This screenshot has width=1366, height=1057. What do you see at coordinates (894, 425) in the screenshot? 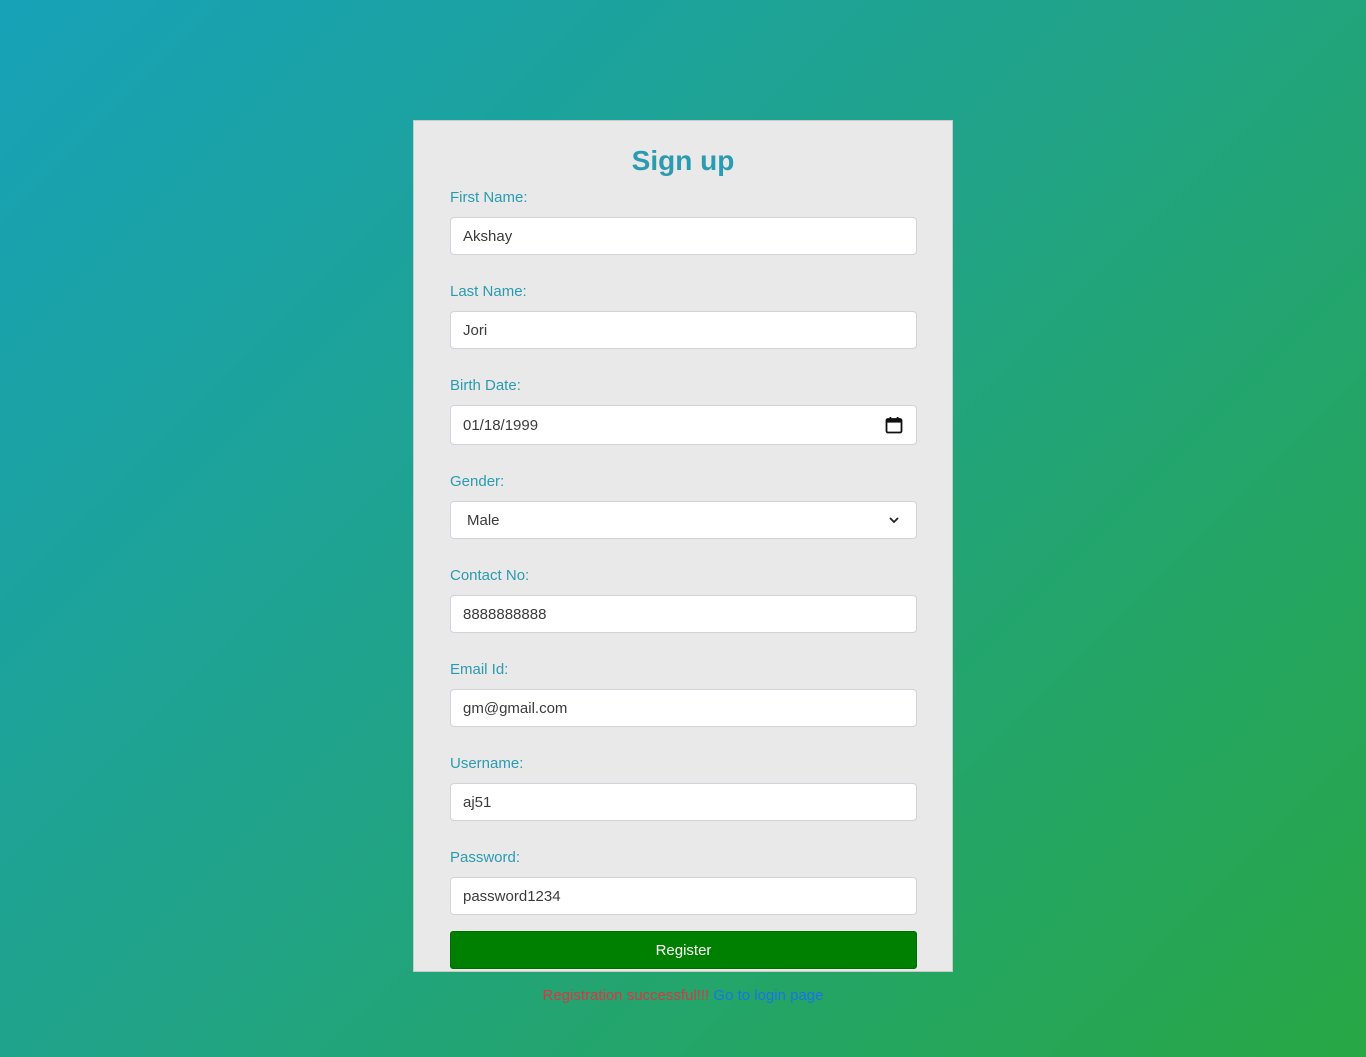
I see `calendar-icon` at bounding box center [894, 425].